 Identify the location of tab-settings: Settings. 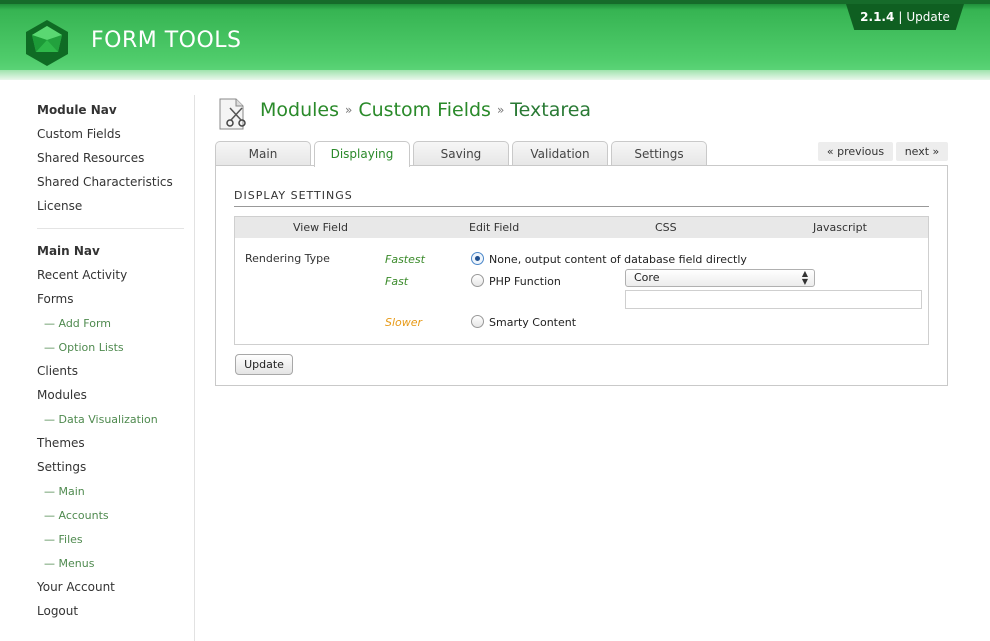
(659, 153).